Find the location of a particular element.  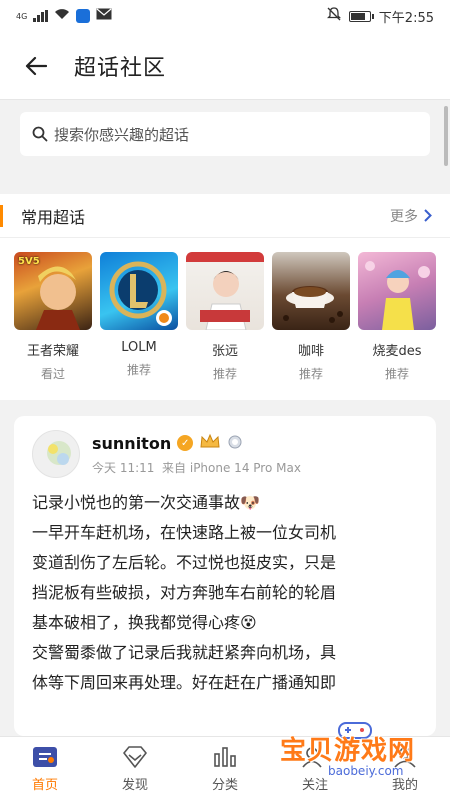

post-line: 一早开车赶机场，在快速路上被一位女司机 is located at coordinates (184, 532).